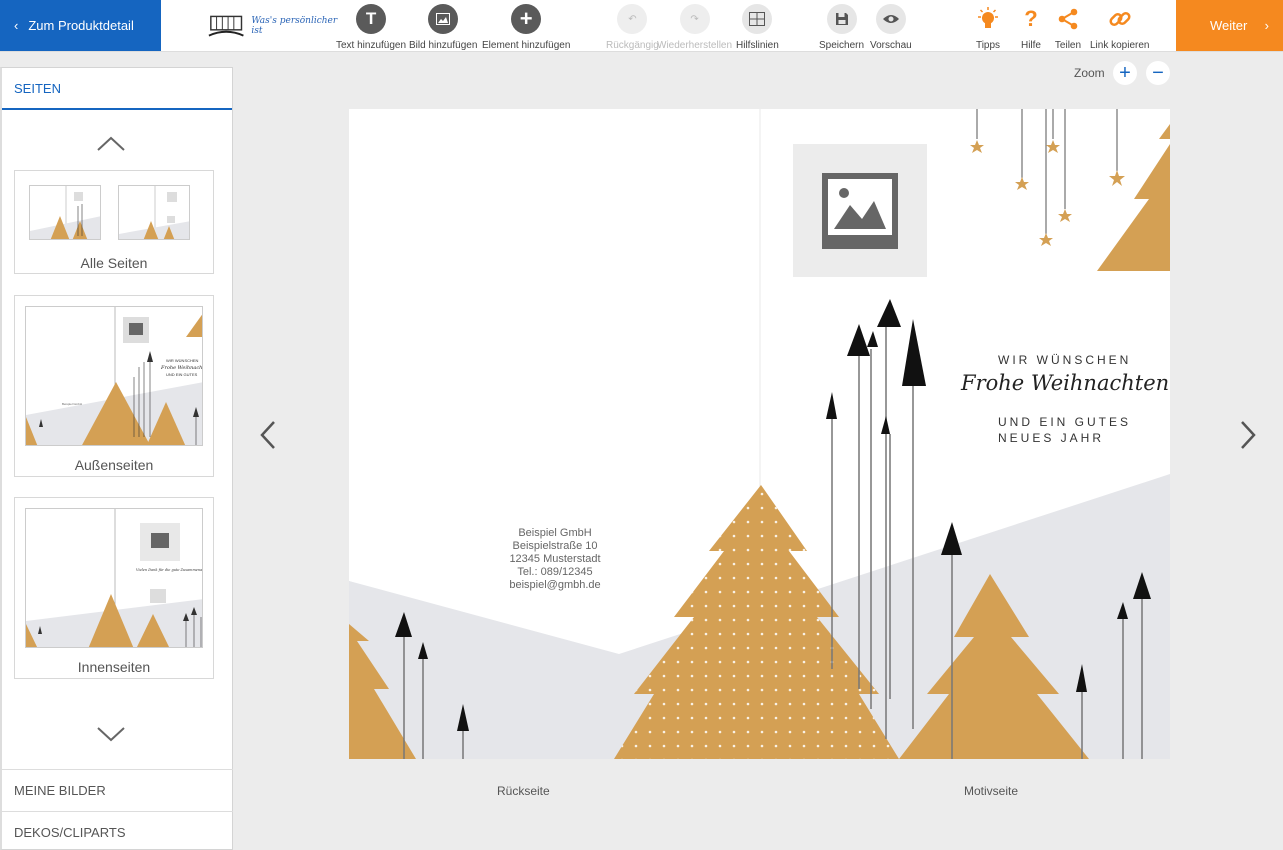  I want to click on zoom-in-button: +, so click(1125, 73).